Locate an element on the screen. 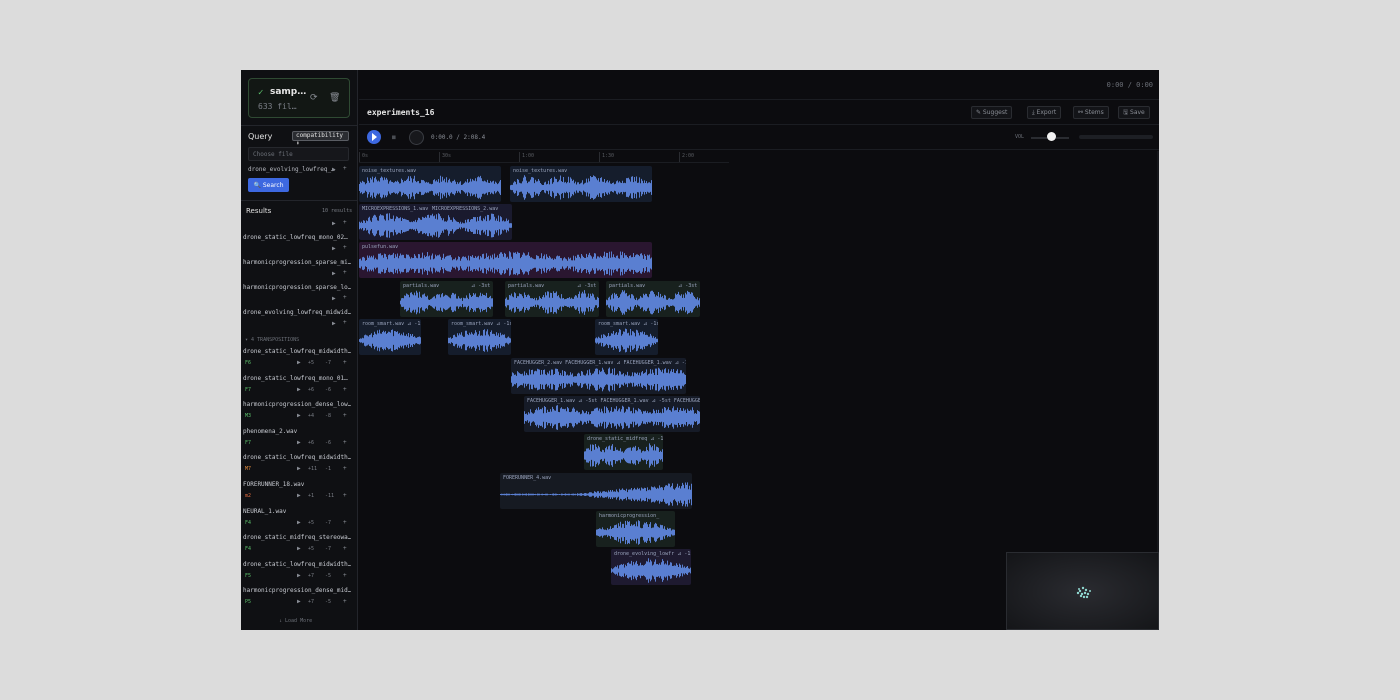 Image resolution: width=1400 pixels, height=700 pixels. volume-label: VOL is located at coordinates (1020, 137).